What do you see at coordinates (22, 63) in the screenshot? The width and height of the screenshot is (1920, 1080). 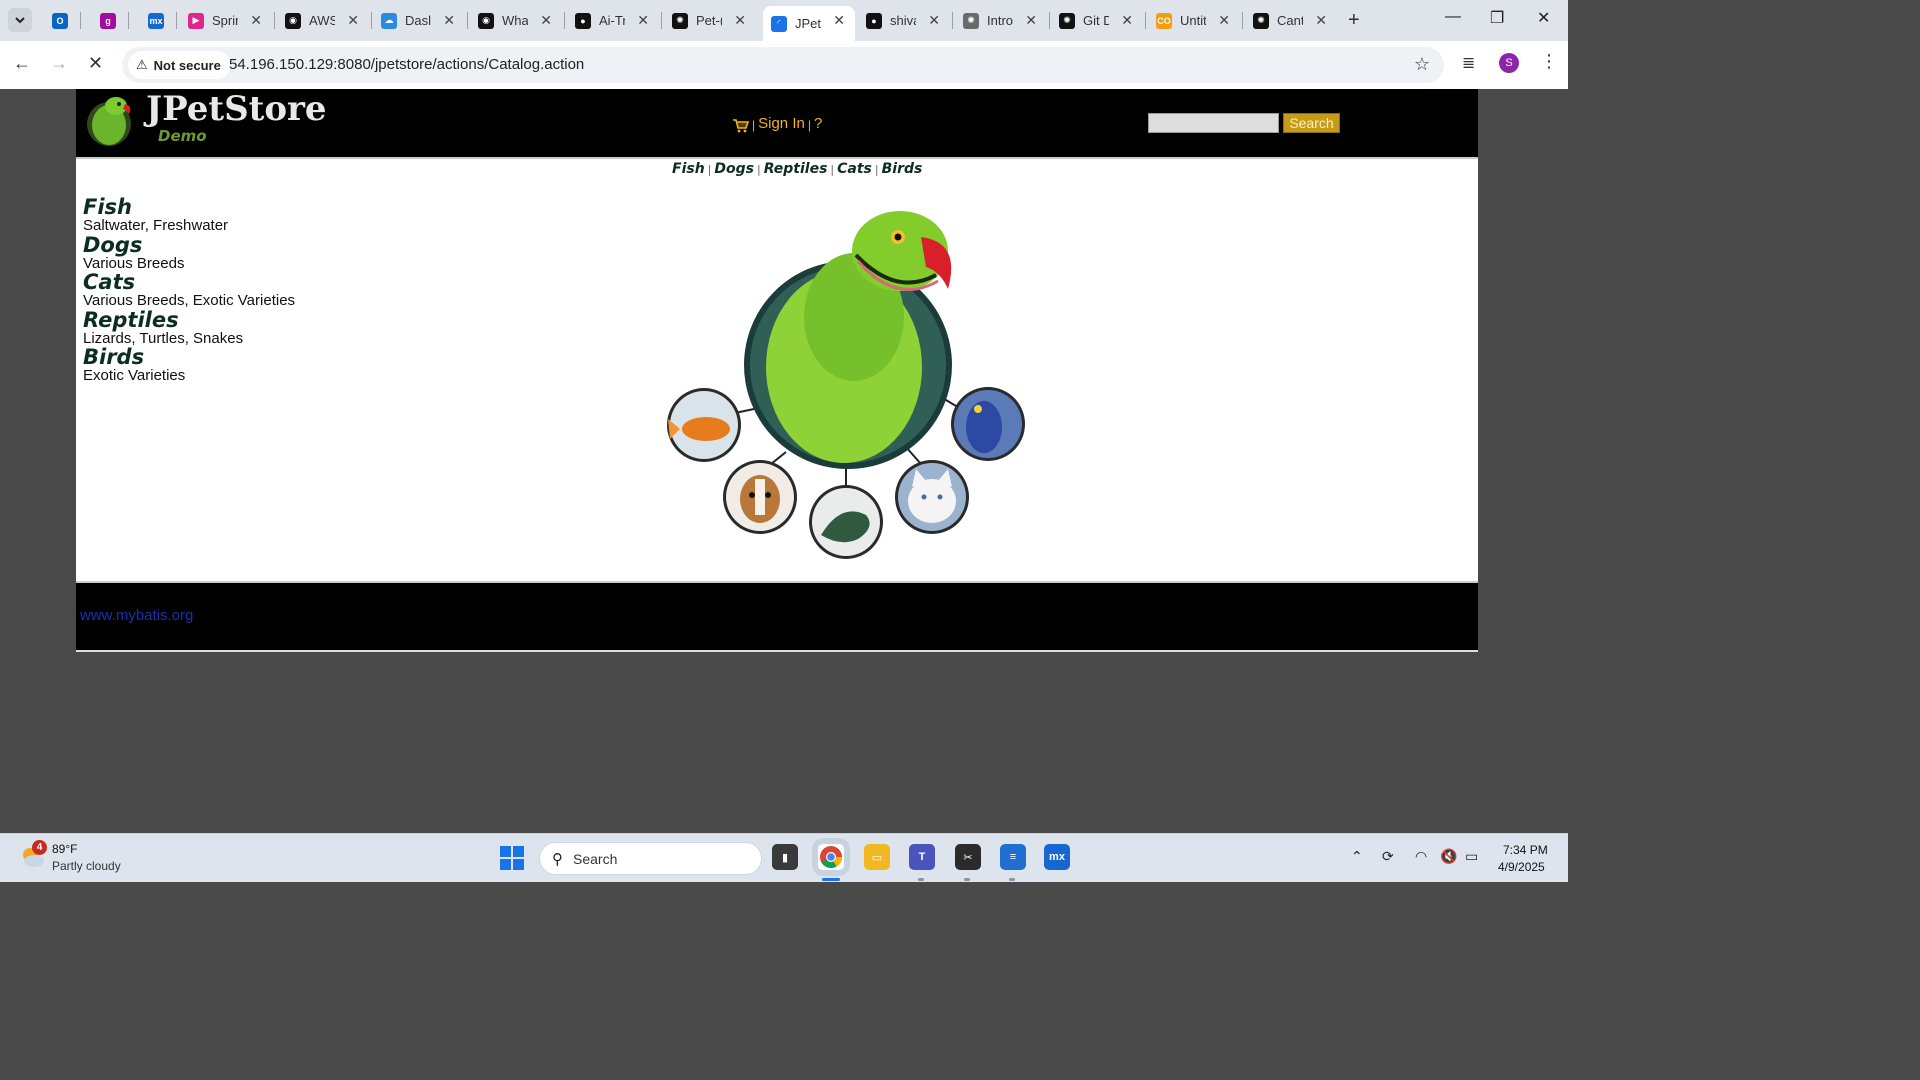 I see `back-arrow-icon: ←` at bounding box center [22, 63].